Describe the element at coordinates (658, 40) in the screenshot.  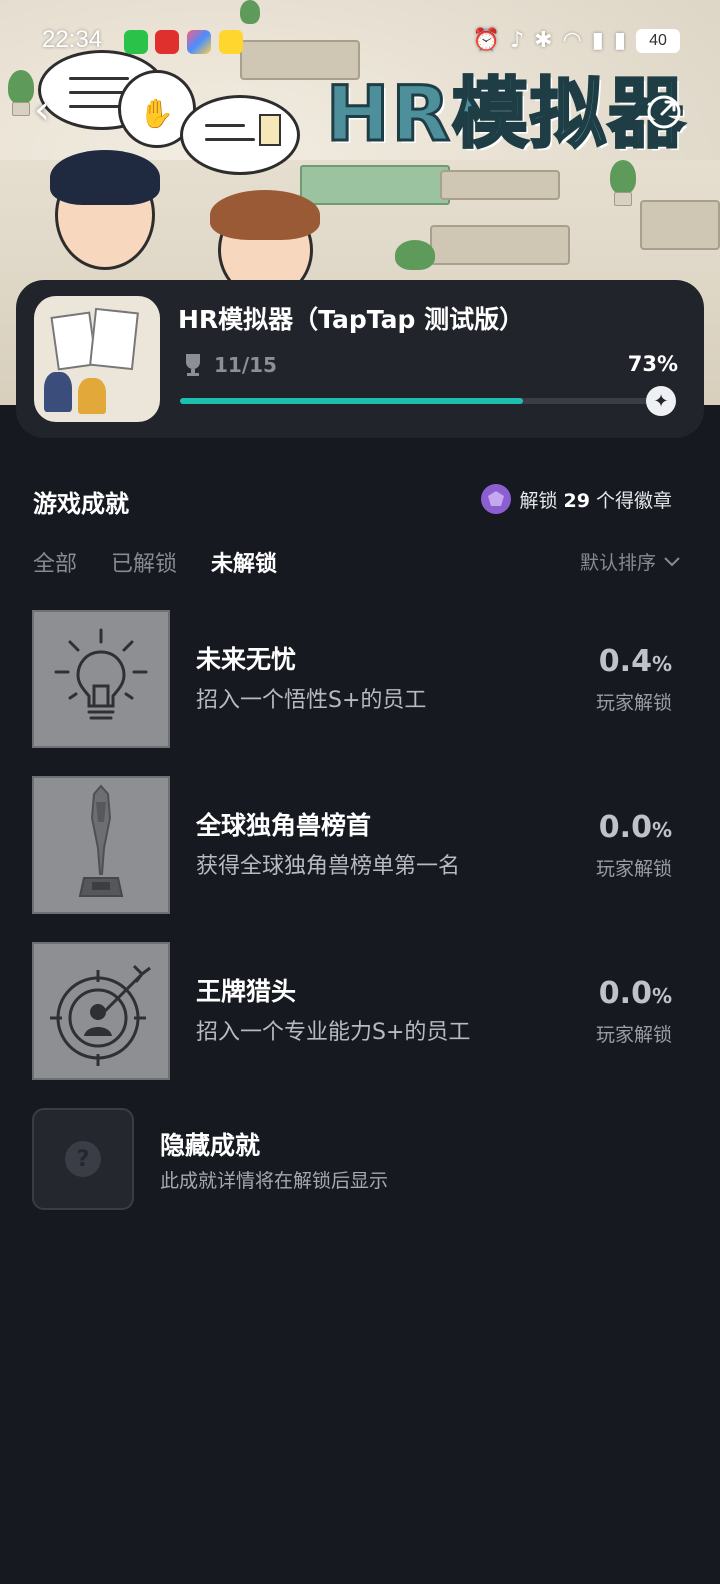
I see `battery-icon: 40` at that location.